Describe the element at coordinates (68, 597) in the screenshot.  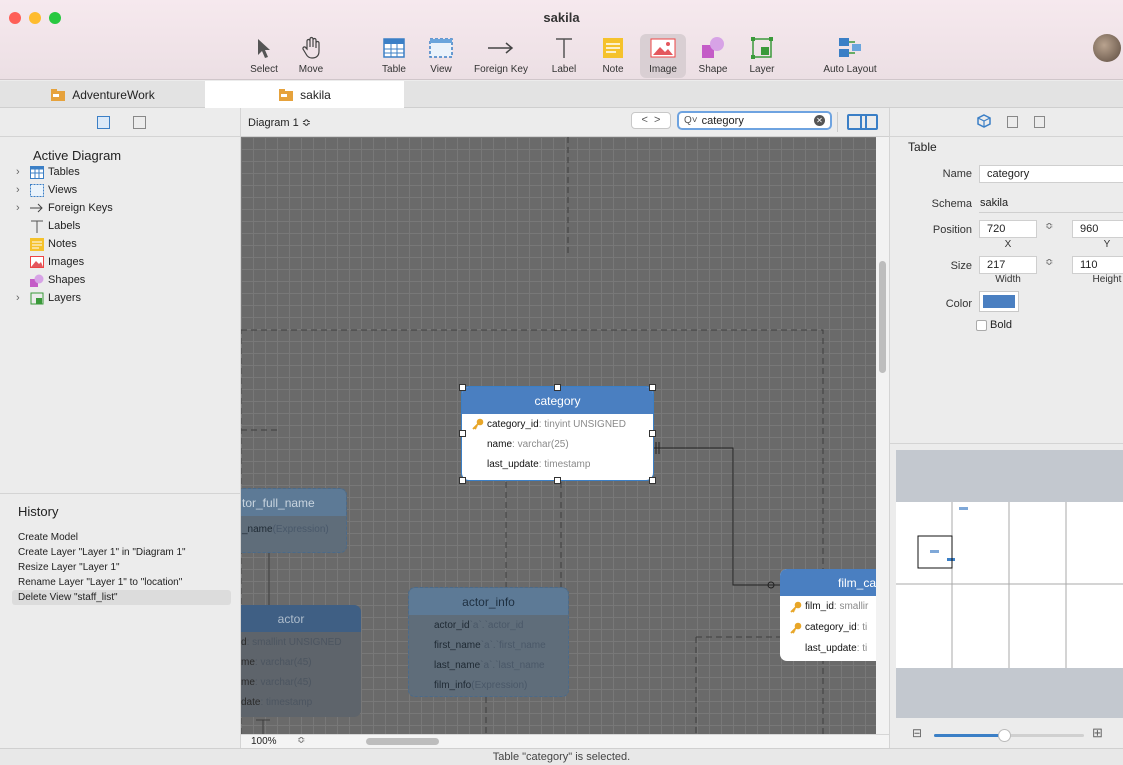
I see `history-item: Delete View "staff_list"` at that location.